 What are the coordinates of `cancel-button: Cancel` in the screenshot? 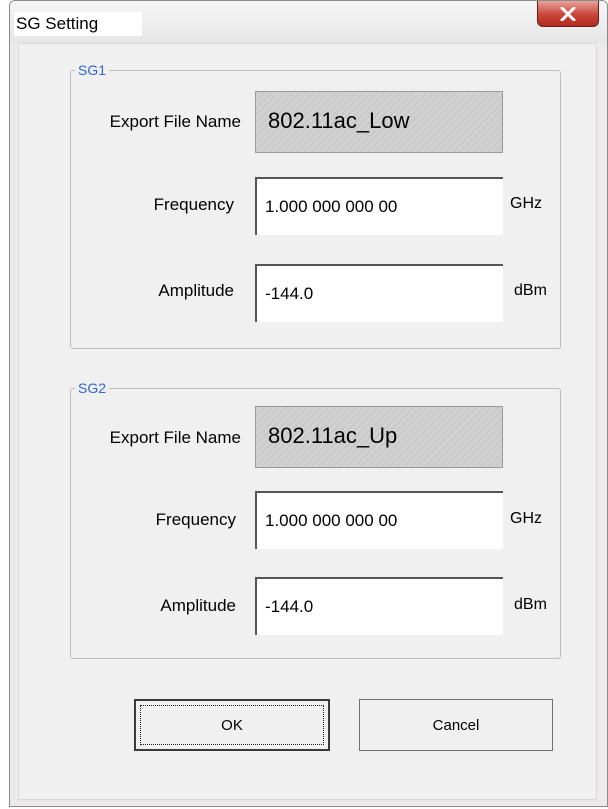 It's located at (456, 725).